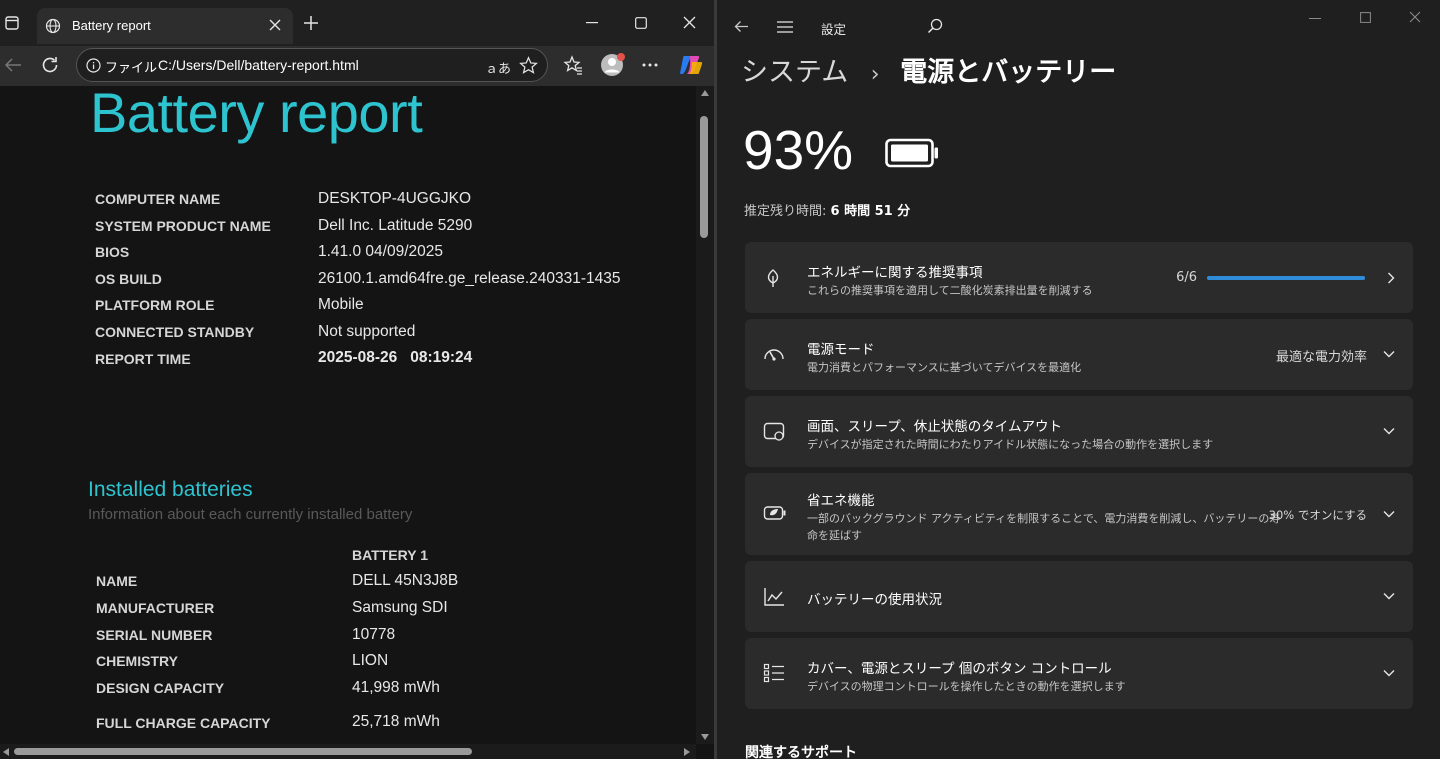  What do you see at coordinates (380, 251) in the screenshot?
I see `sysinfo-value: 1.41.0 04/09/2025` at bounding box center [380, 251].